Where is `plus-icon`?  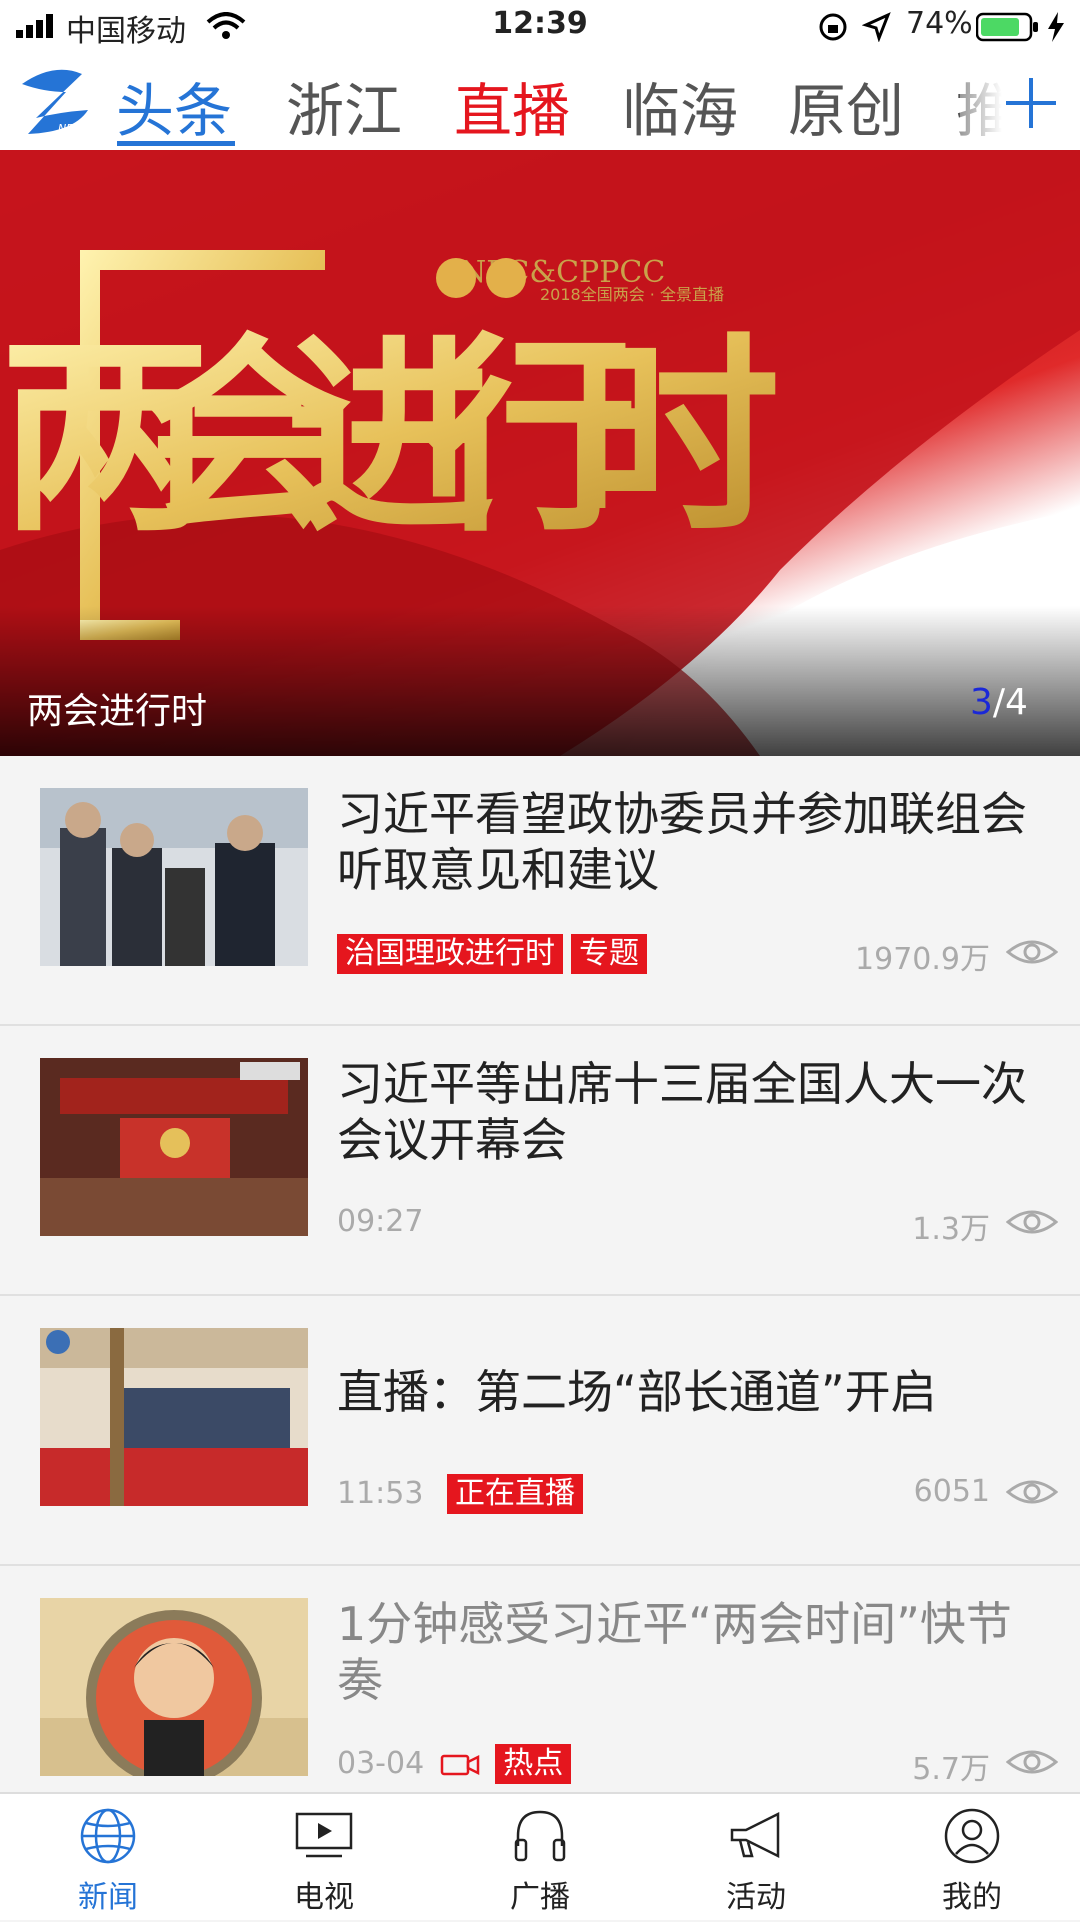 plus-icon is located at coordinates (1031, 103).